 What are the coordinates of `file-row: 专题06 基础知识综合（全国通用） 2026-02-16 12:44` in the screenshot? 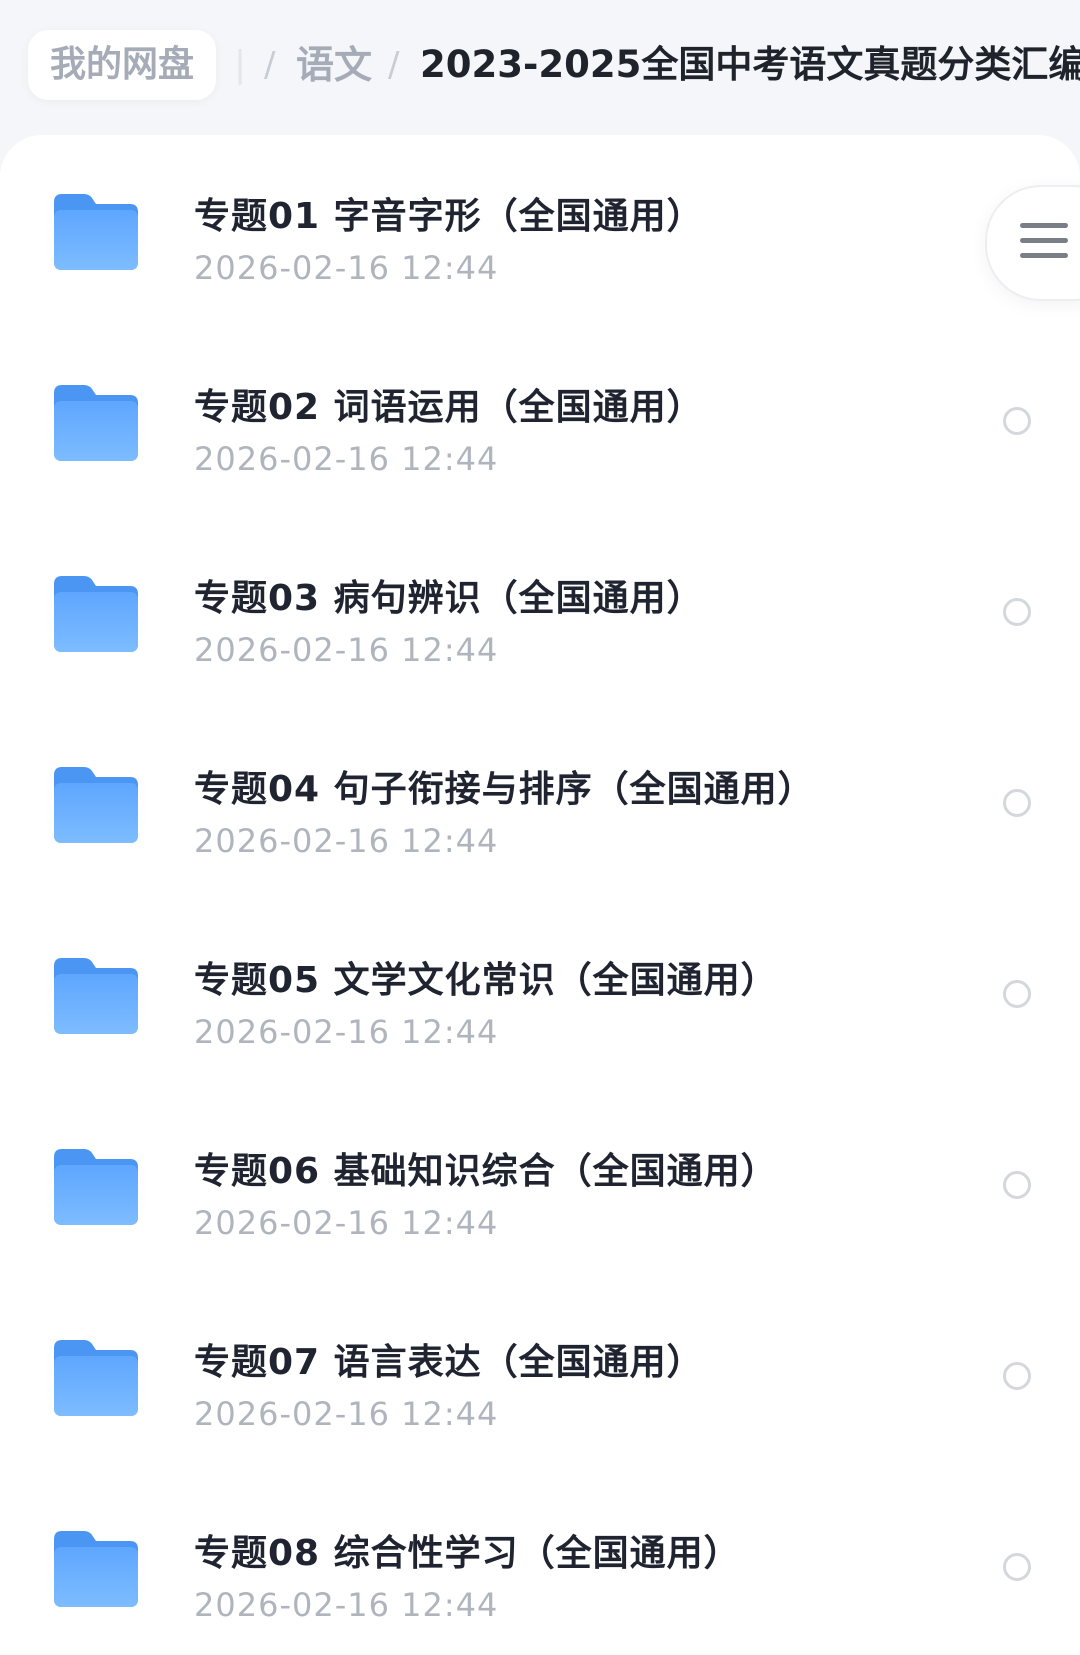 It's located at (540, 1185).